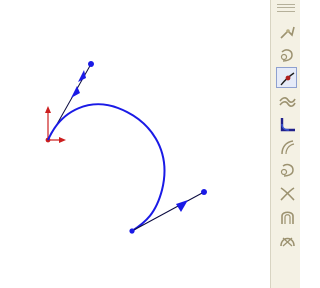 This screenshot has height=288, width=320. What do you see at coordinates (48, 109) in the screenshot?
I see `origin-y-arrow` at bounding box center [48, 109].